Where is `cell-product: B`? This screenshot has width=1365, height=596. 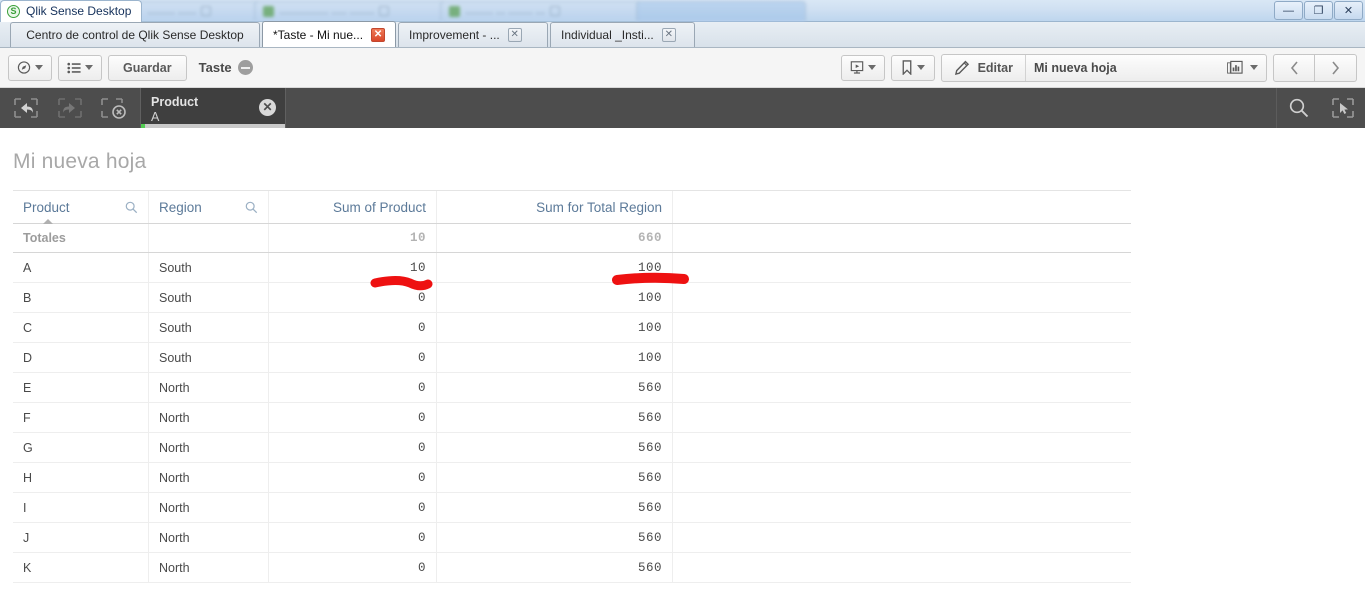
cell-product: B is located at coordinates (81, 297).